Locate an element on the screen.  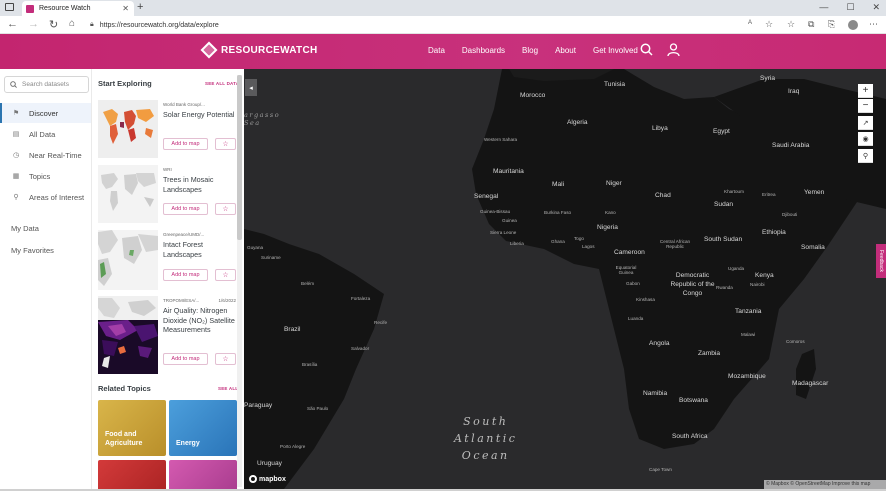
new-tab-icon: + is located at coordinates (140, 7).